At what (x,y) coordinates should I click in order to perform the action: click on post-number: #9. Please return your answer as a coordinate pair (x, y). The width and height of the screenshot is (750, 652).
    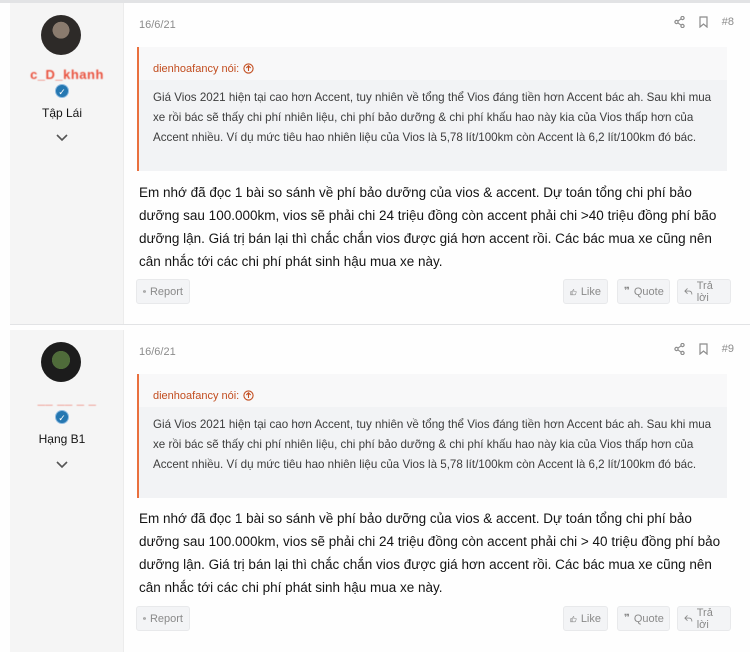
    Looking at the image, I should click on (728, 349).